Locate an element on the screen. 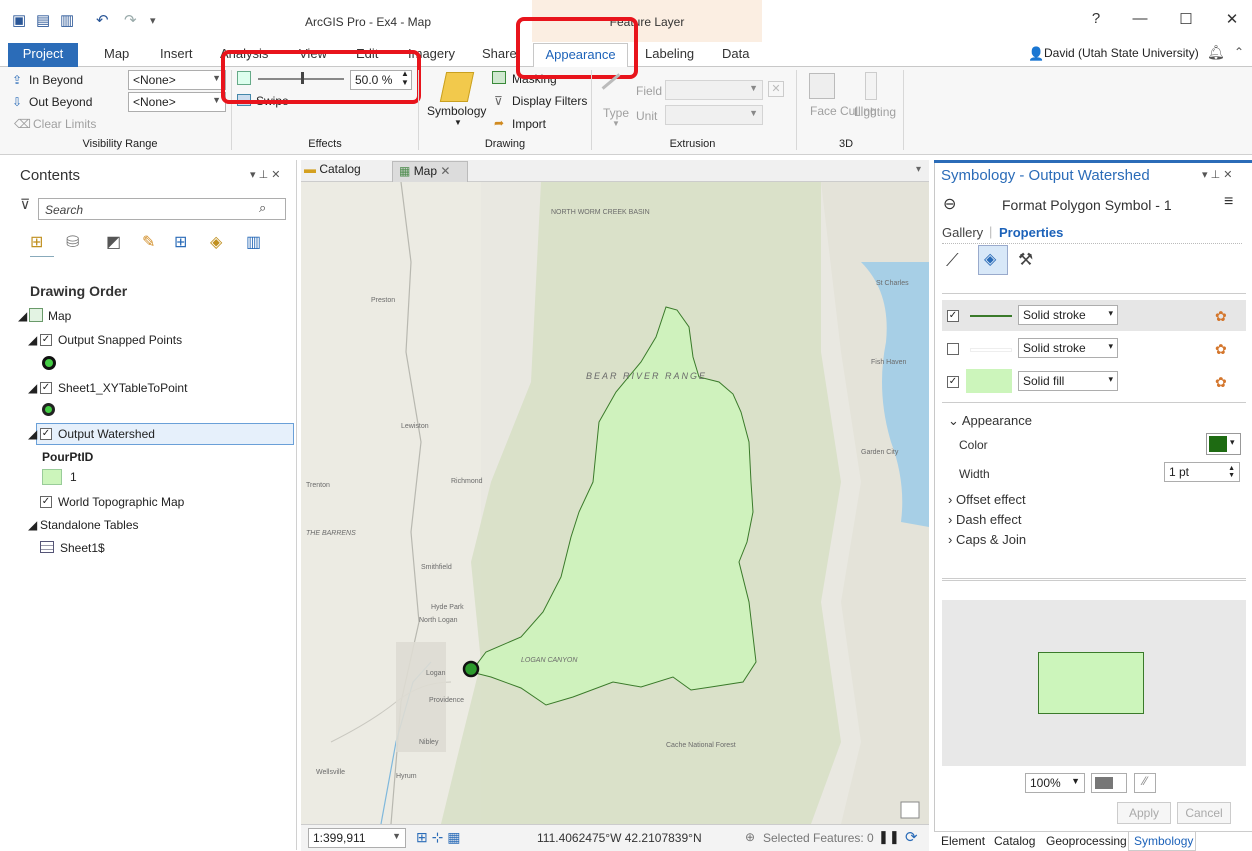  tab-catalog: Catalog is located at coordinates (1014, 841).